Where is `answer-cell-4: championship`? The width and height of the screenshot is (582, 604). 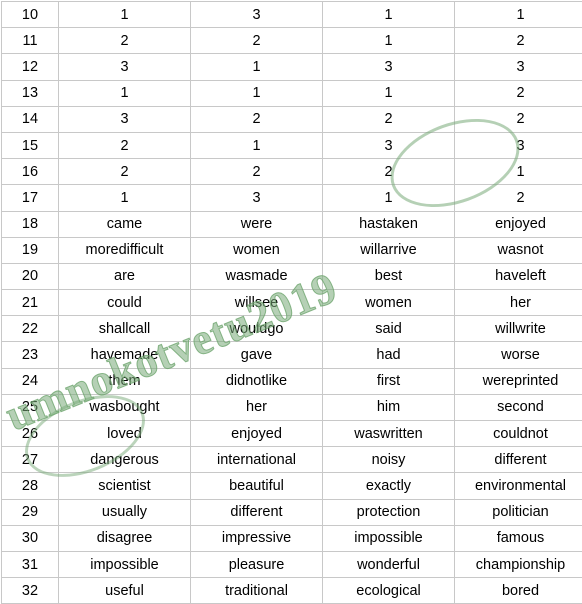
answer-cell-4: championship is located at coordinates (518, 564).